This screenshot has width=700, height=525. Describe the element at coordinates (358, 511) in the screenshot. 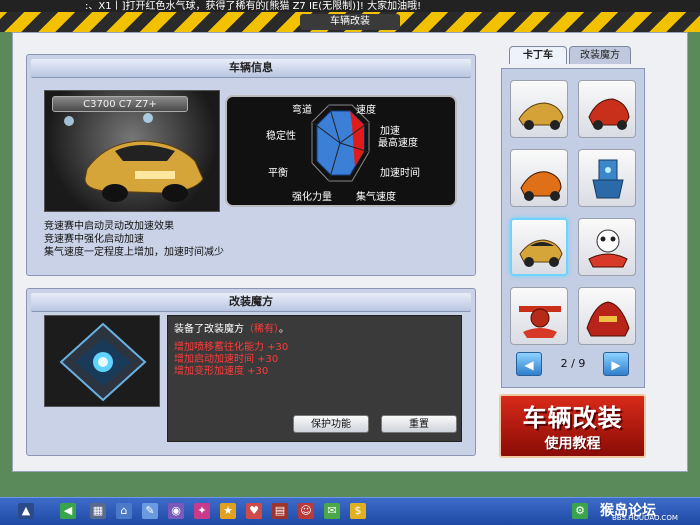

I see `shop-icon: $` at that location.